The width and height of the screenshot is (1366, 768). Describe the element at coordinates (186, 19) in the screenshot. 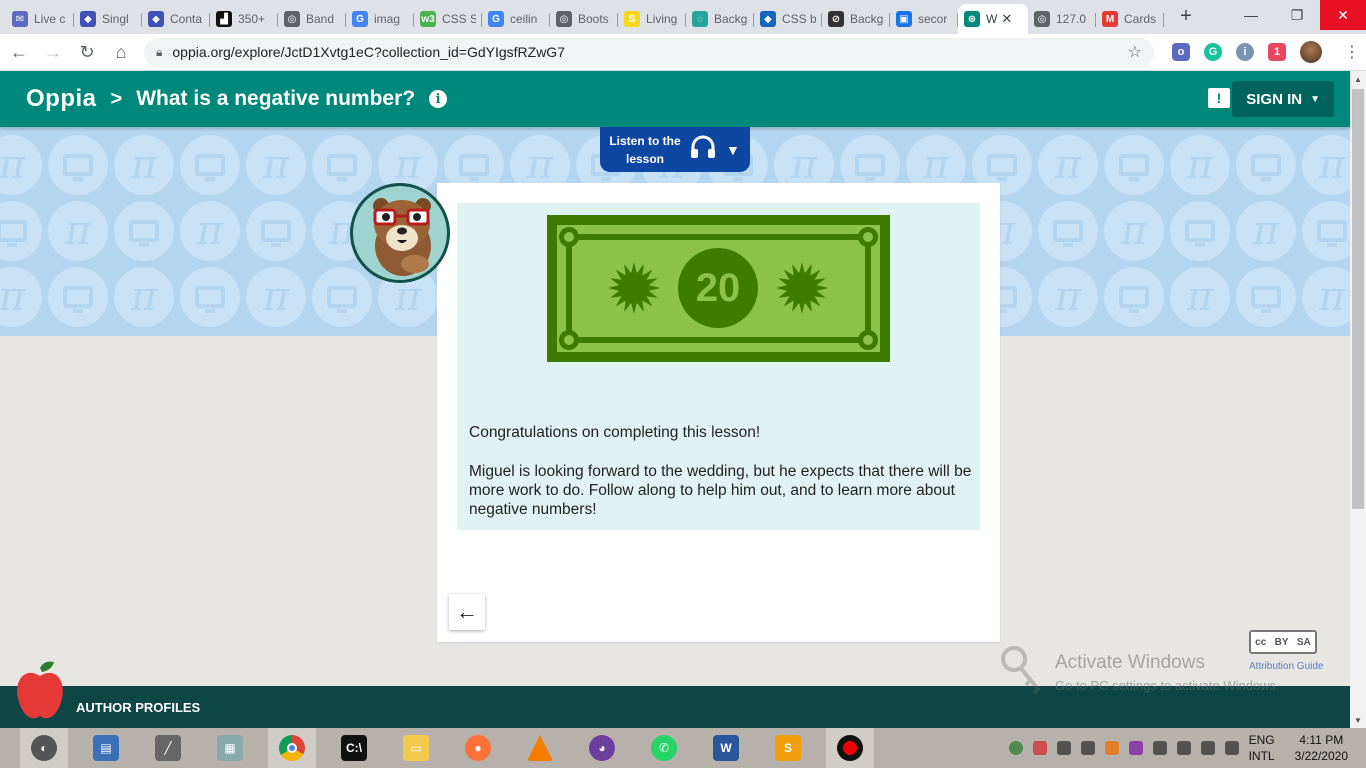

I see `tab-title: Conta` at that location.